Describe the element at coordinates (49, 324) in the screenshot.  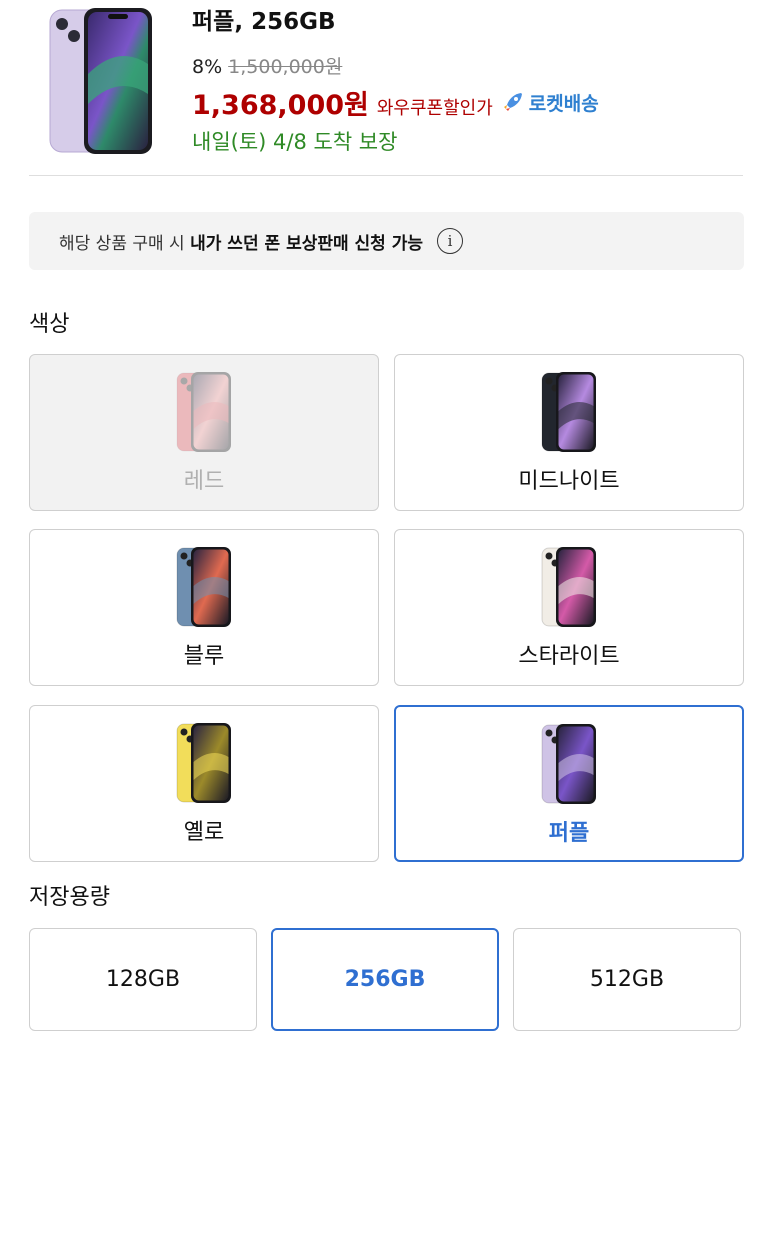
I see `color-section-label: 색상` at that location.